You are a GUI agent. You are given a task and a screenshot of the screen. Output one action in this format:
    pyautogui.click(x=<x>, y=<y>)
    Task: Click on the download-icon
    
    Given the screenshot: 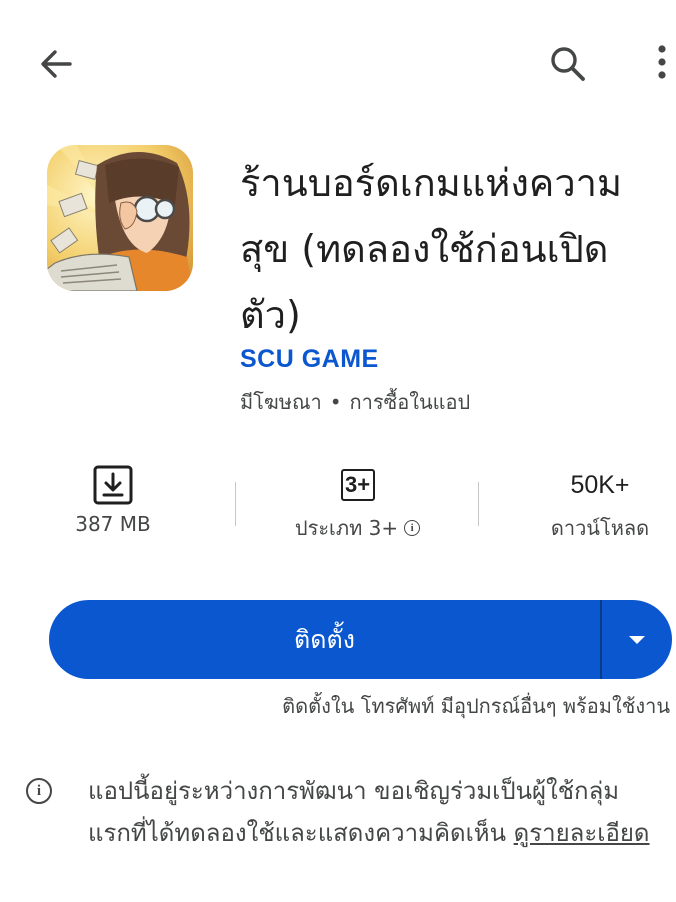 What is the action you would take?
    pyautogui.click(x=113, y=485)
    